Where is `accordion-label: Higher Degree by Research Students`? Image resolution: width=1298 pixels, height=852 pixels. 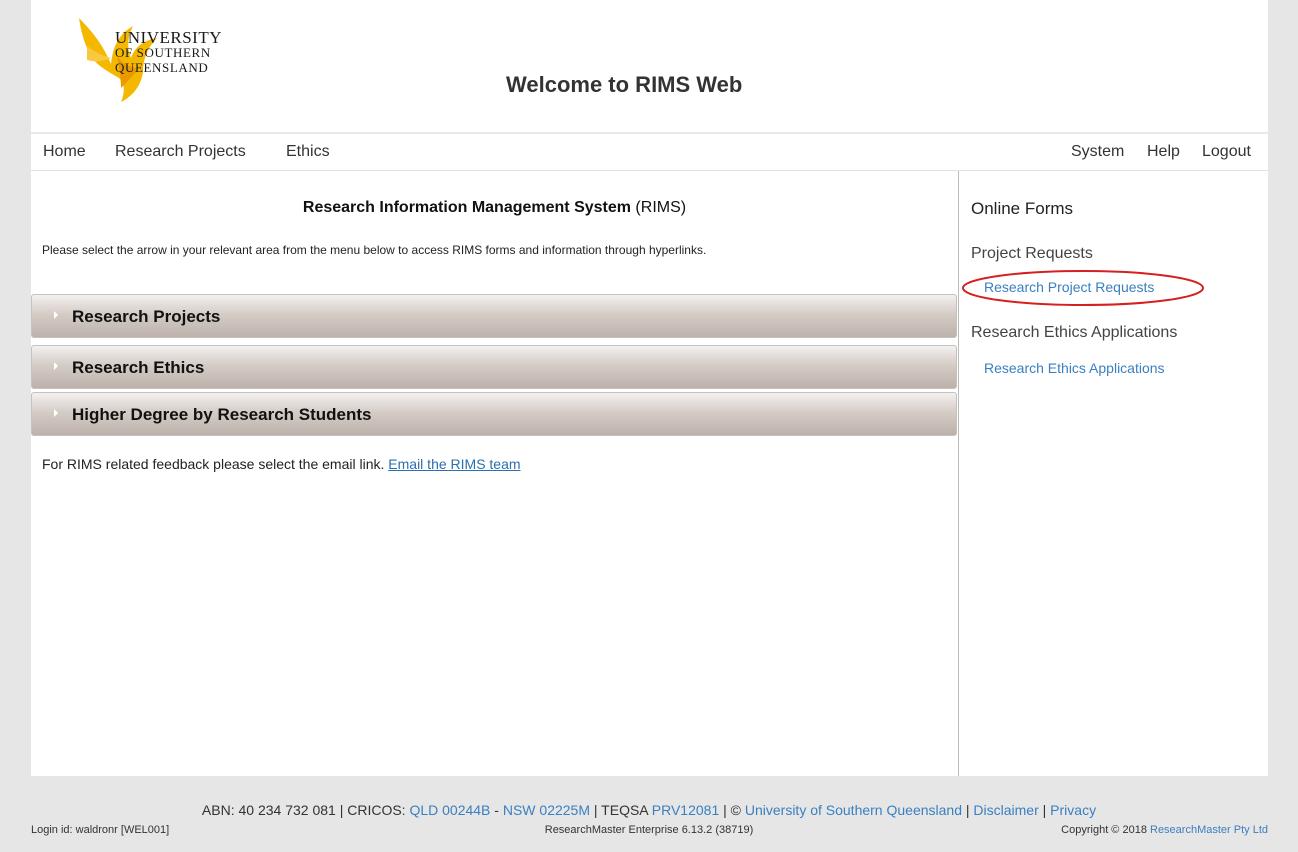 accordion-label: Higher Degree by Research Students is located at coordinates (222, 414).